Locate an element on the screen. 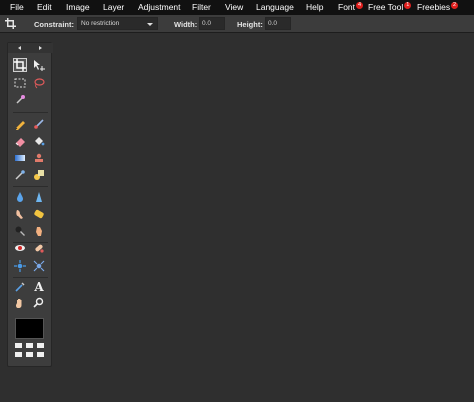  panel-header is located at coordinates (30, 48).